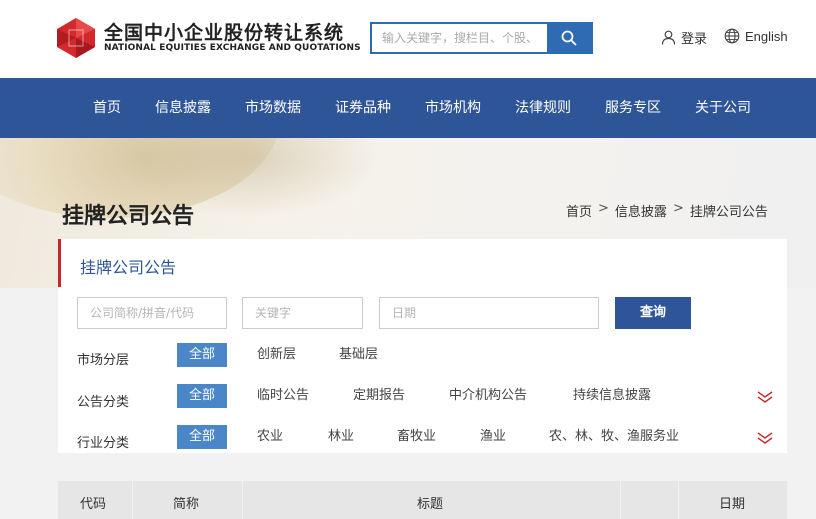 Image resolution: width=816 pixels, height=519 pixels. I want to click on column-header-title: 标题, so click(430, 504).